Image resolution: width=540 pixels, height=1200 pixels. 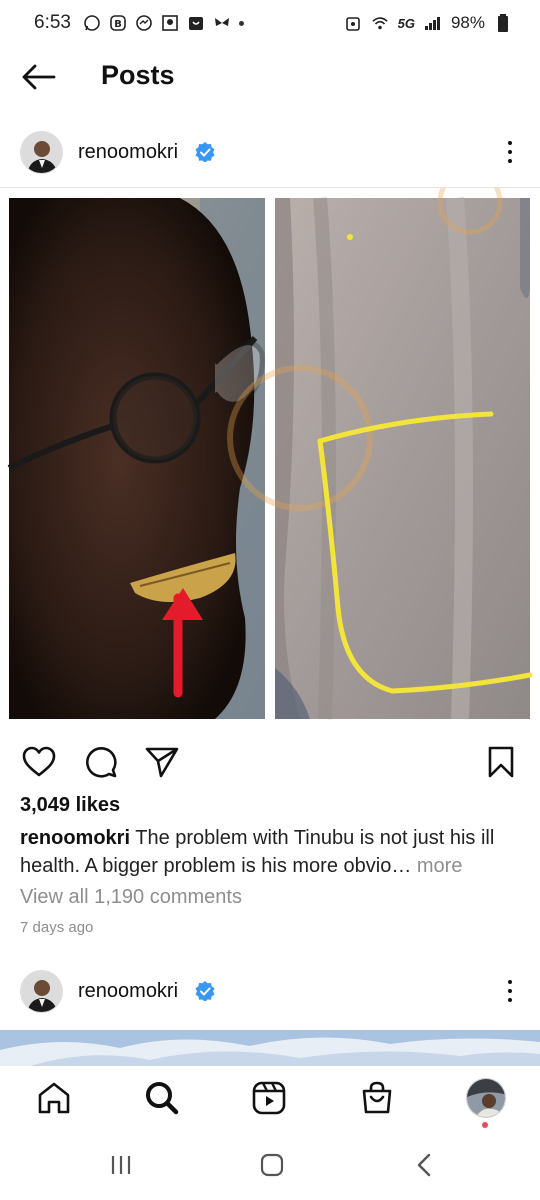 I want to click on back-button, so click(x=39, y=77).